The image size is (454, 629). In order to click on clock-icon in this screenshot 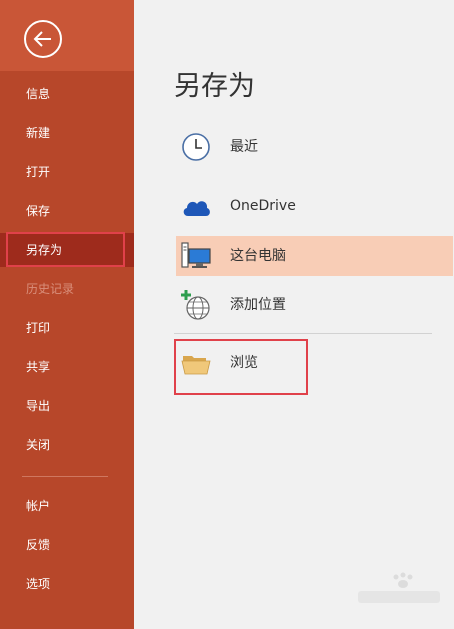, I will do `click(196, 147)`.